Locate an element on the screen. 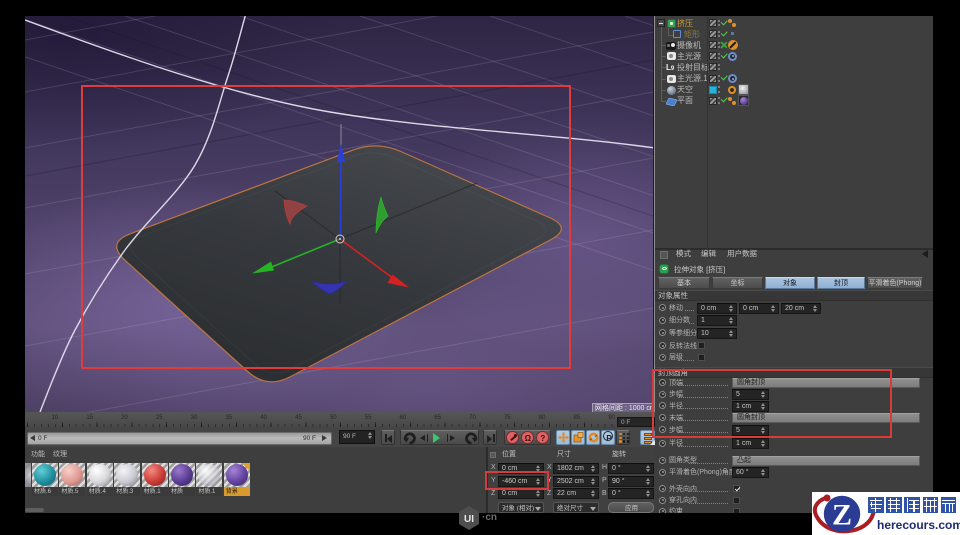 The height and width of the screenshot is (535, 960). svg-text: Z is located at coordinates (842, 515).